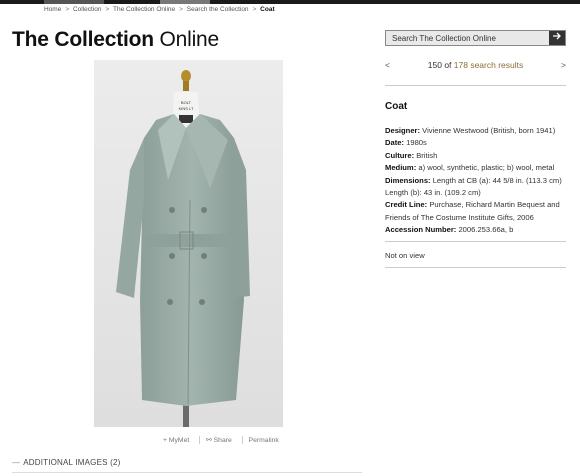 This screenshot has height=476, width=580. I want to click on result-position: 150, so click(434, 65).